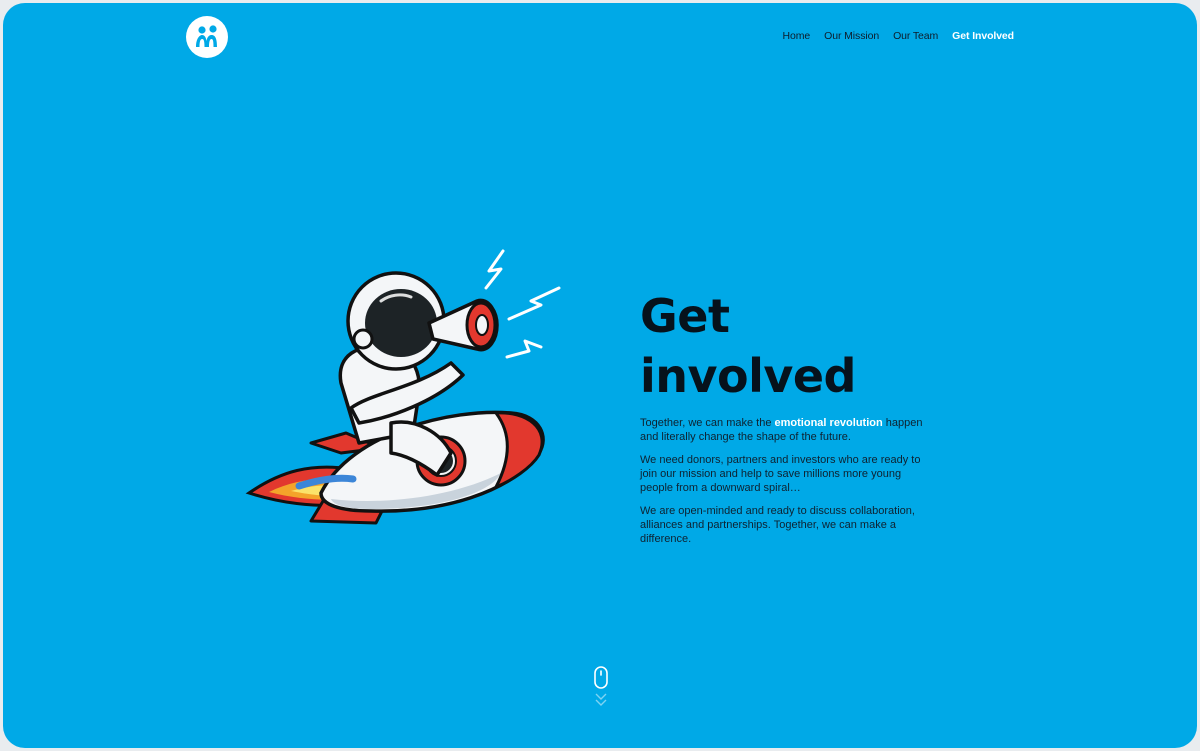  I want to click on astronaut-rocket-megaphone-icon, so click(406, 390).